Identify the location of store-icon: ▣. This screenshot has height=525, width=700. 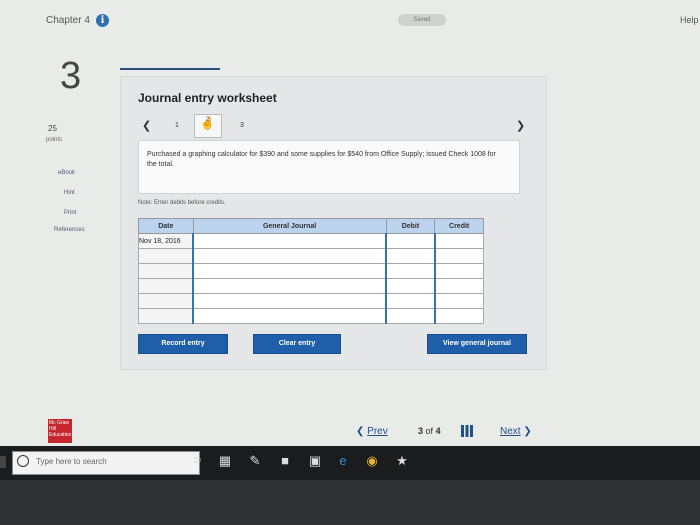
(315, 461).